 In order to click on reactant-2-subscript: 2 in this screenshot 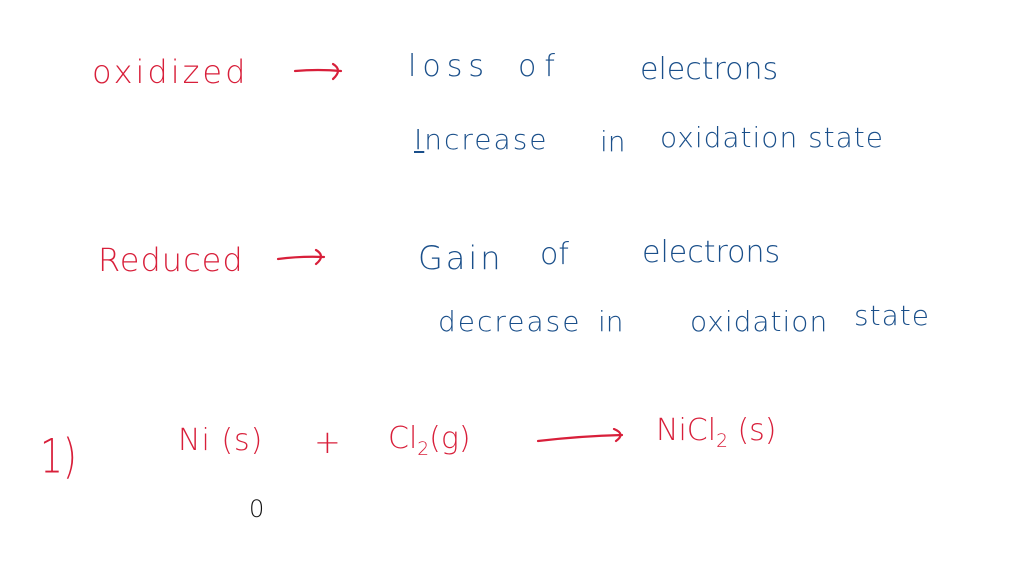, I will do `click(423, 449)`.